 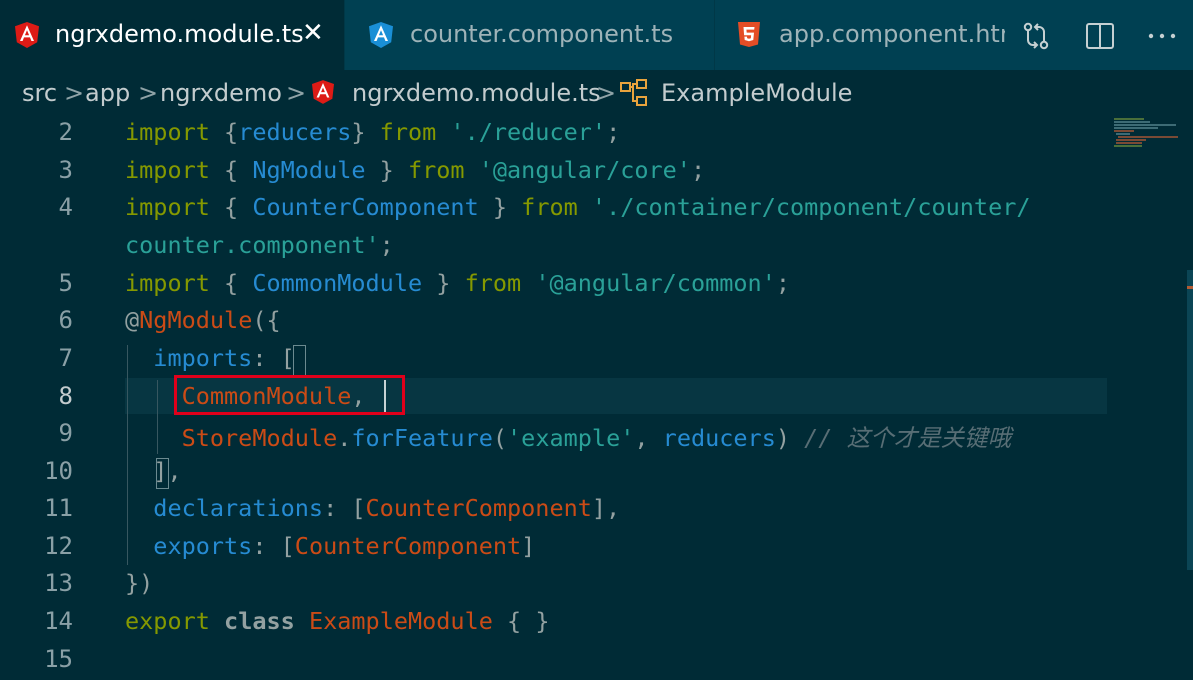 I want to click on code-line-10: ],, so click(x=153, y=471).